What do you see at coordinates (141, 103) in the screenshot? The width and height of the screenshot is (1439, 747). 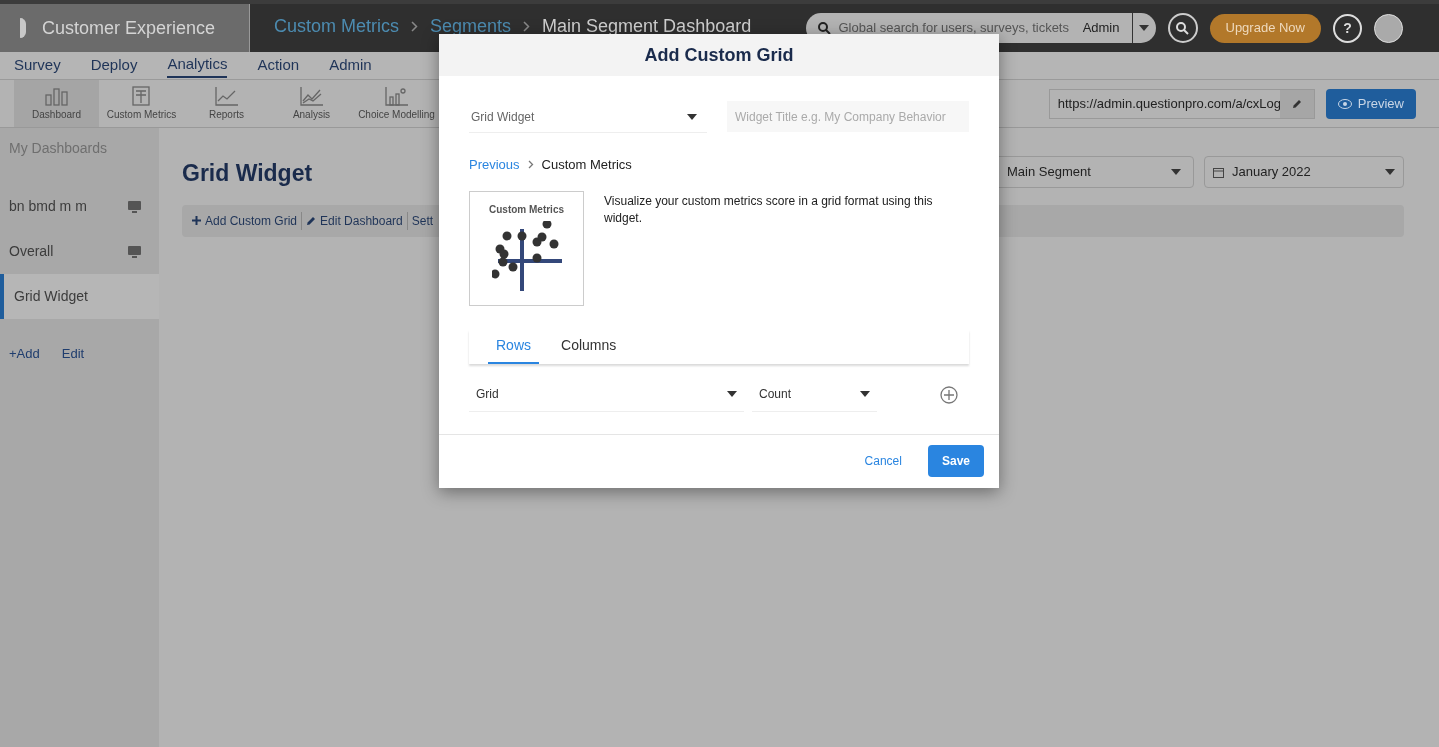 I see `toolbar-button: Custom Metrics` at bounding box center [141, 103].